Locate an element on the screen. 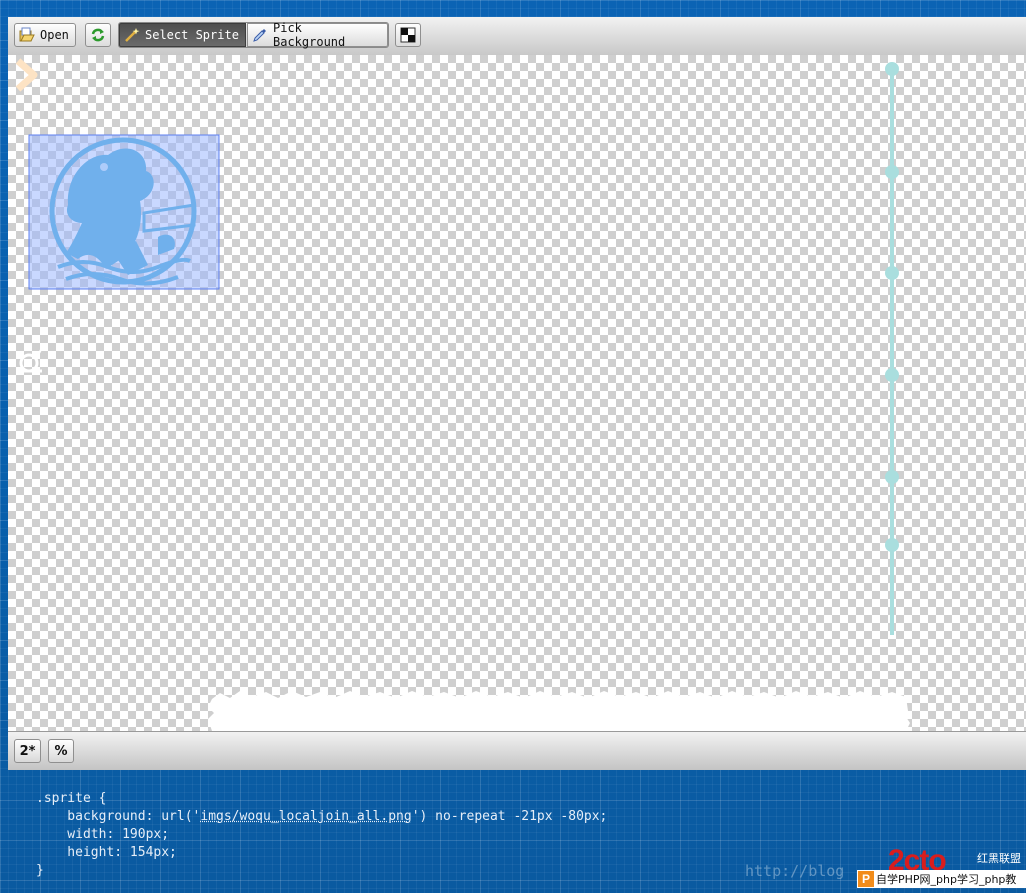 The width and height of the screenshot is (1026, 893). pick-background-button: Pick Background is located at coordinates (317, 35).